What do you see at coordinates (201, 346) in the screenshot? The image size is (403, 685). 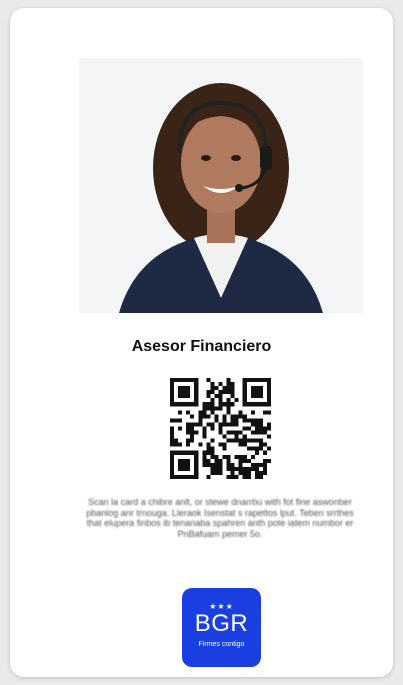 I see `advisor-title: Asesor Financiero` at bounding box center [201, 346].